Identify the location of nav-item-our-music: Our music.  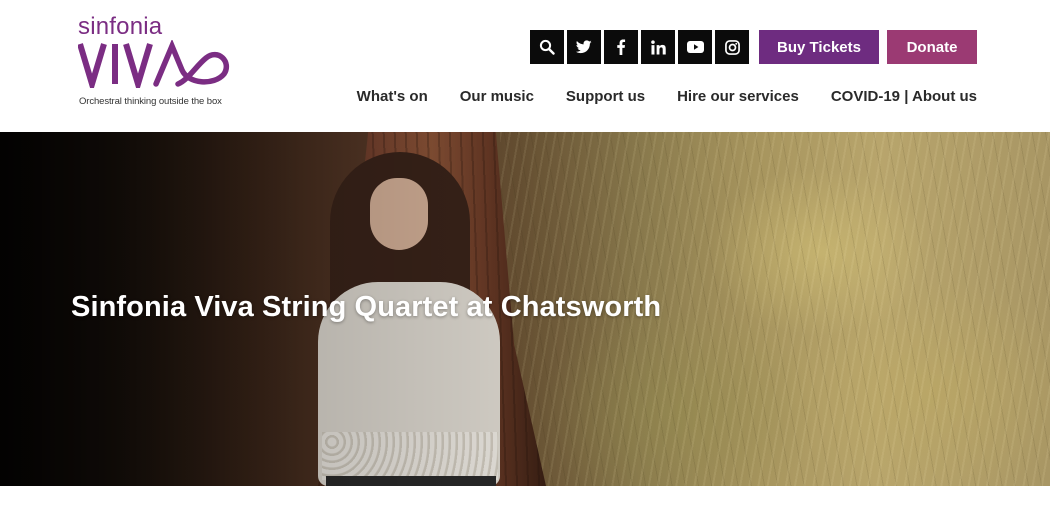
(497, 96).